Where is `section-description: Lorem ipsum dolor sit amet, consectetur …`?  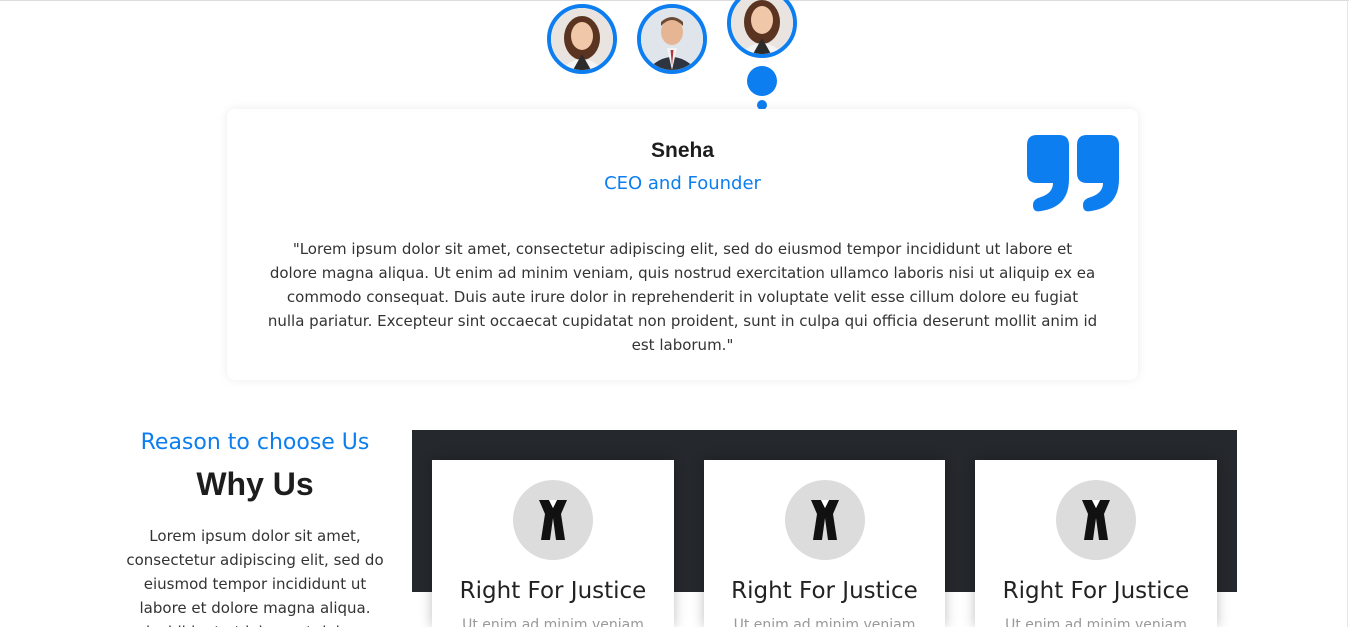 section-description: Lorem ipsum dolor sit amet, consectetur … is located at coordinates (255, 577).